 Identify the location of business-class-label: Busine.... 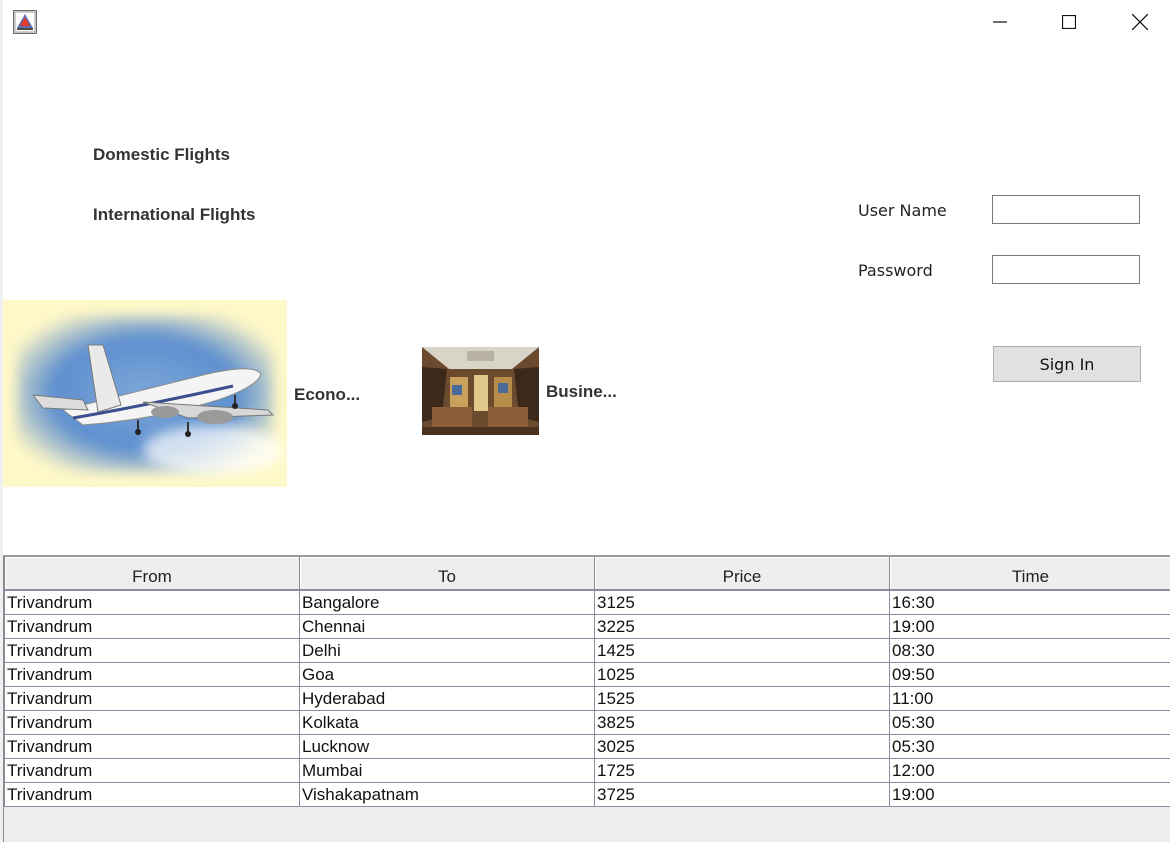
(581, 392).